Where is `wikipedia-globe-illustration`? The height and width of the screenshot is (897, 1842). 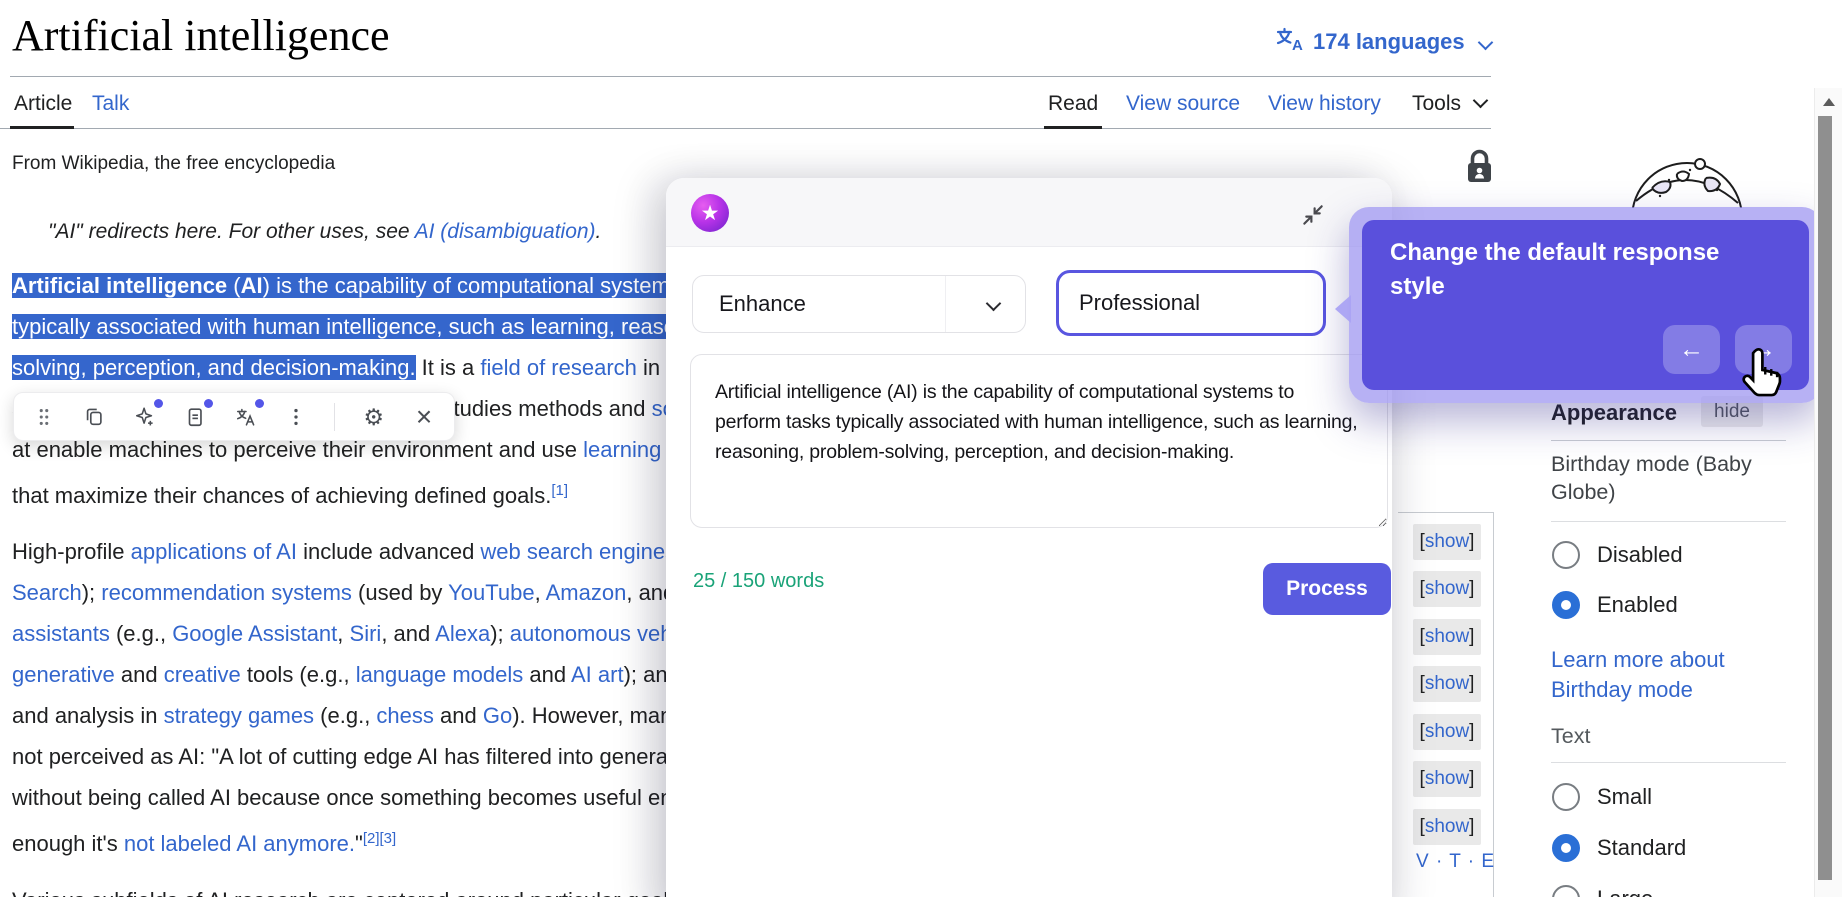 wikipedia-globe-illustration is located at coordinates (1687, 215).